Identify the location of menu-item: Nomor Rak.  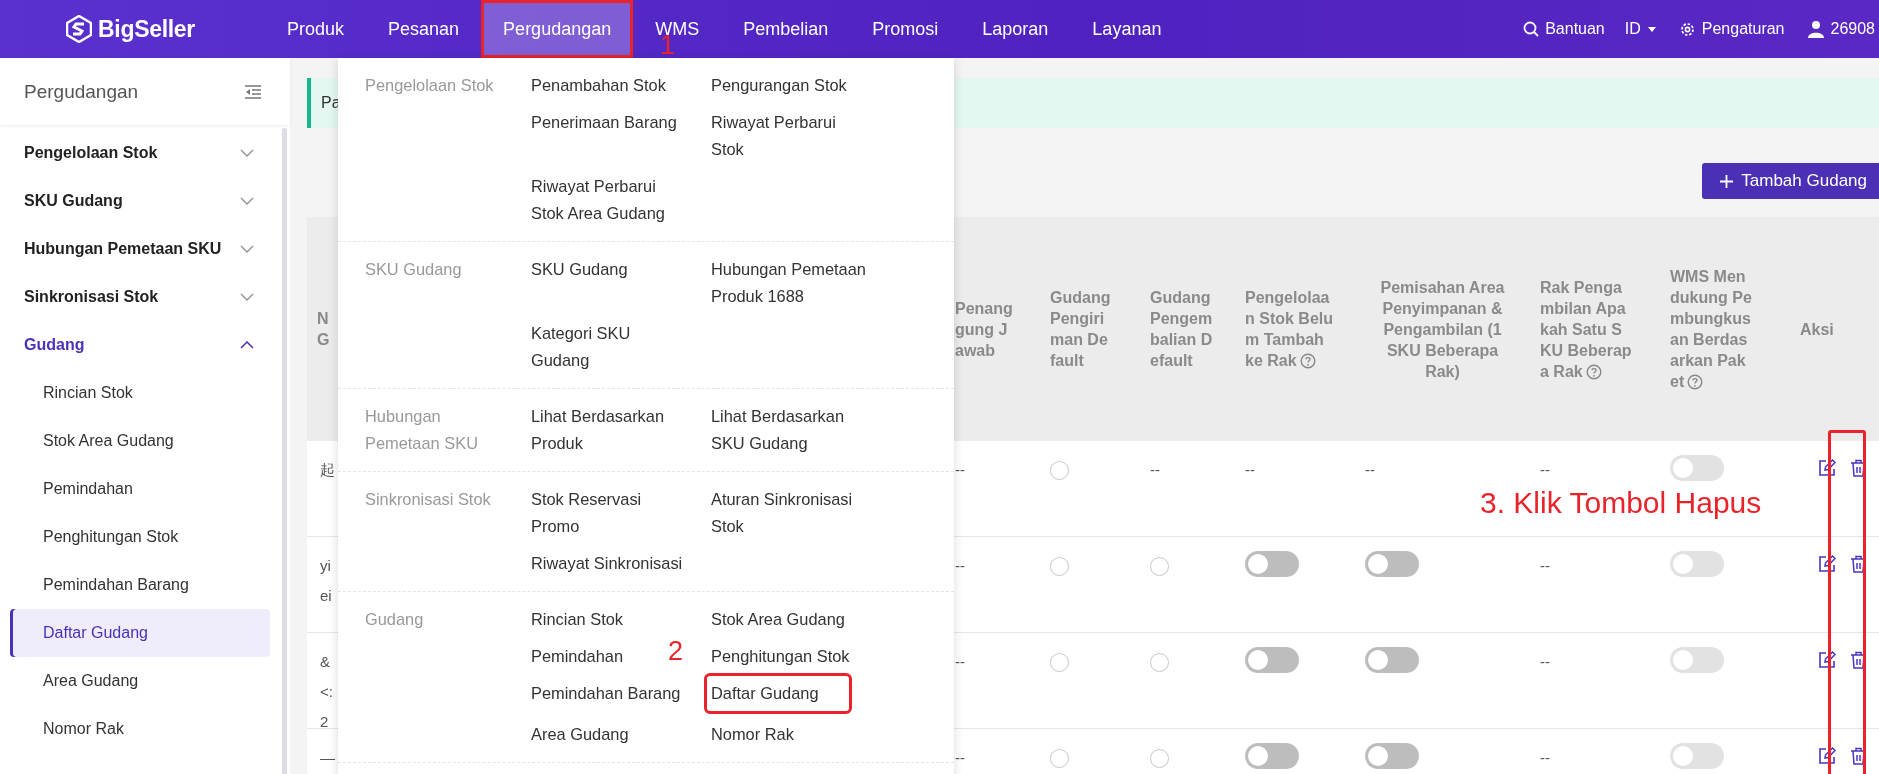
(752, 734).